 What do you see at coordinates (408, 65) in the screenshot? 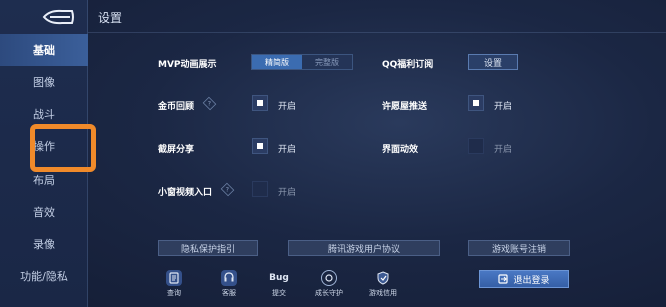
I see `qq-subscription-label: QQ福利订阅` at bounding box center [408, 65].